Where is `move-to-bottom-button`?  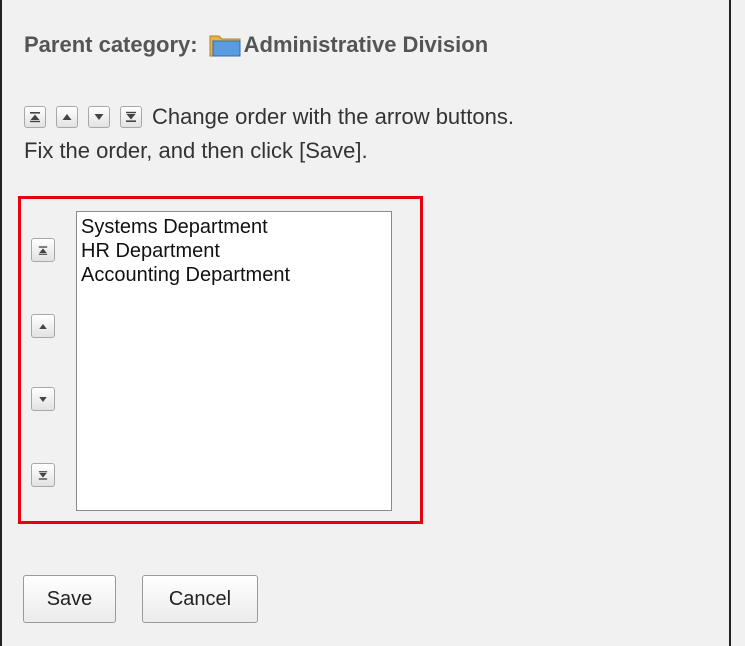
move-to-bottom-button is located at coordinates (43, 475).